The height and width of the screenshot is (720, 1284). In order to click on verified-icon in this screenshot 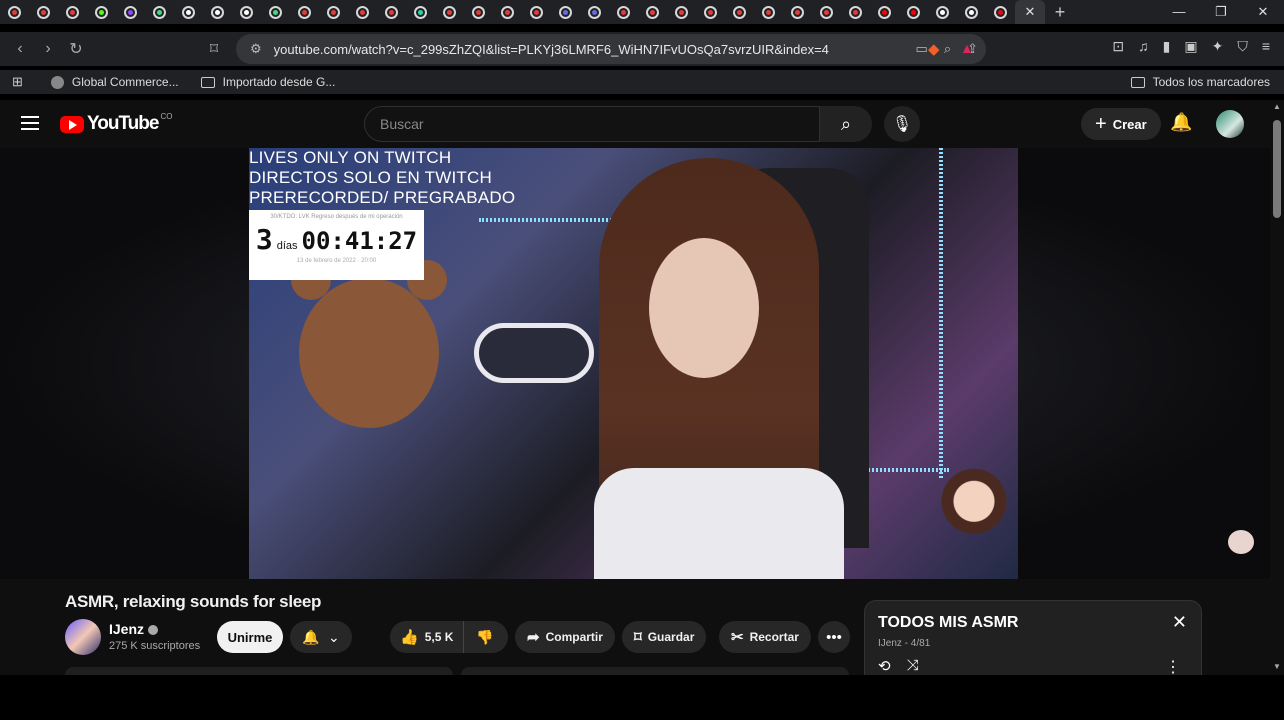, I will do `click(153, 630)`.